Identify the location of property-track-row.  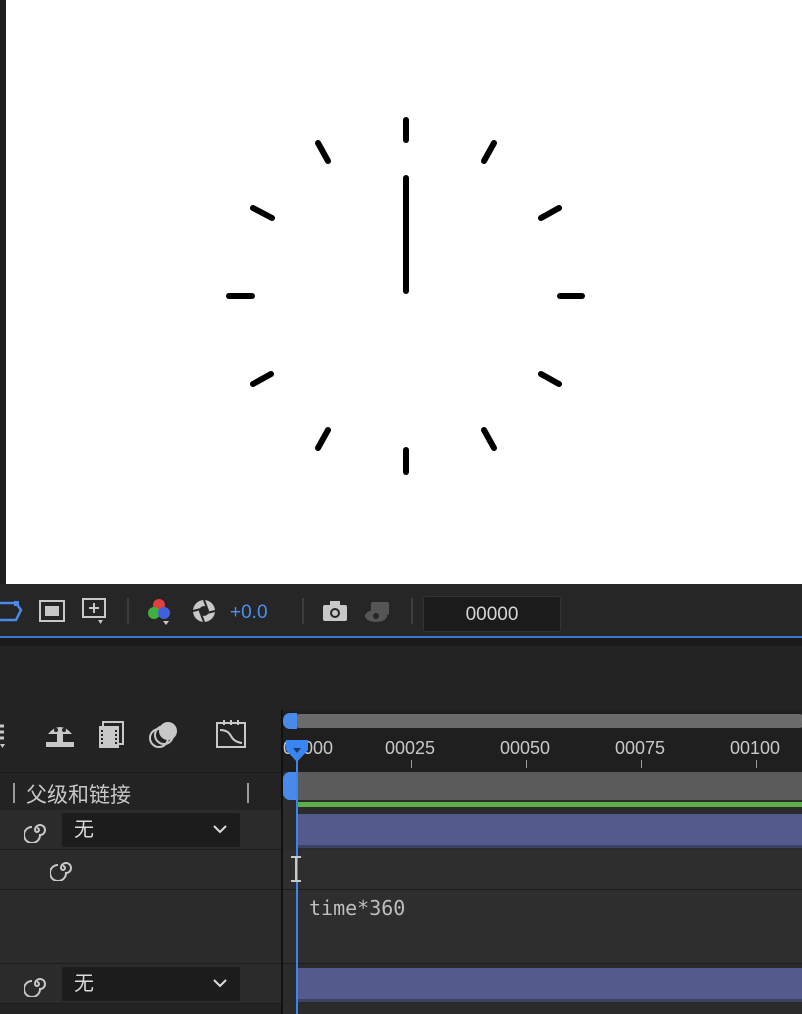
(542, 870).